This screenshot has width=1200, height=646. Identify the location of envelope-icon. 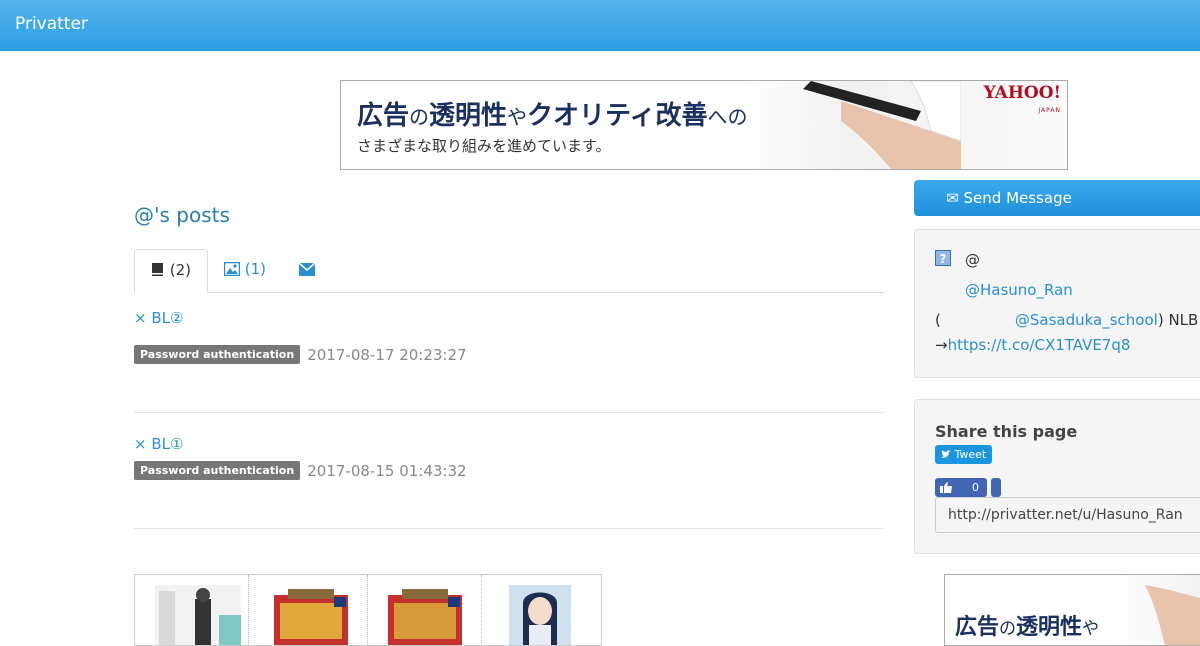
(307, 269).